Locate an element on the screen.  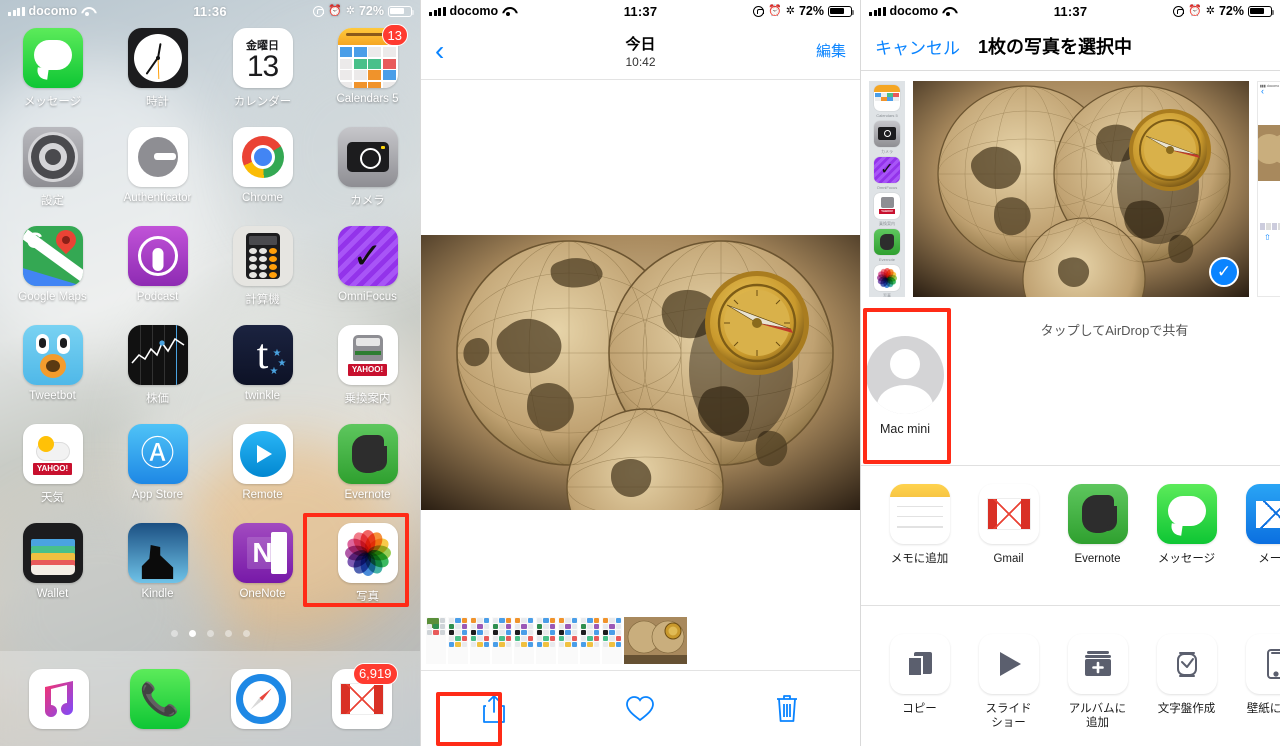
share-target-evernote: Evernote is located at coordinates (1097, 525).